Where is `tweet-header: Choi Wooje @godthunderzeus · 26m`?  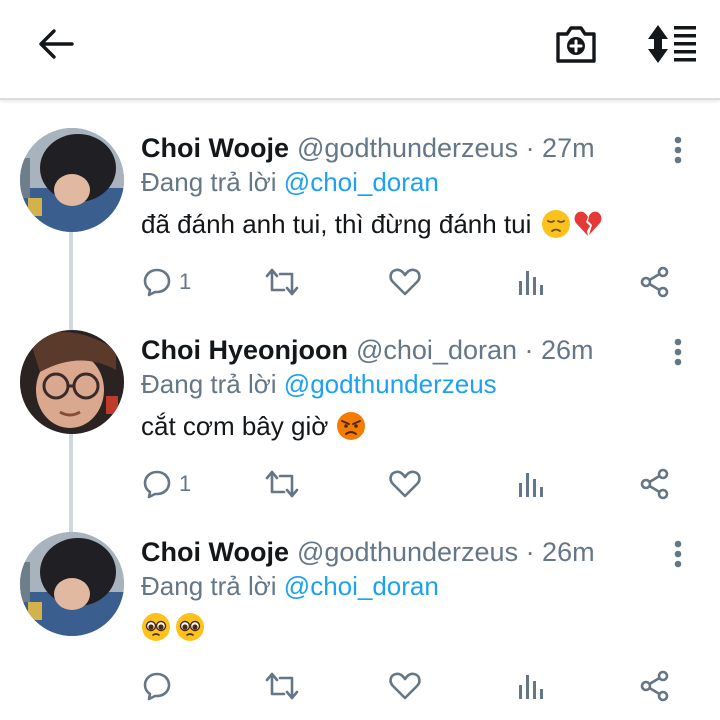
tweet-header: Choi Wooje @godthunderzeus · 26m is located at coordinates (368, 552).